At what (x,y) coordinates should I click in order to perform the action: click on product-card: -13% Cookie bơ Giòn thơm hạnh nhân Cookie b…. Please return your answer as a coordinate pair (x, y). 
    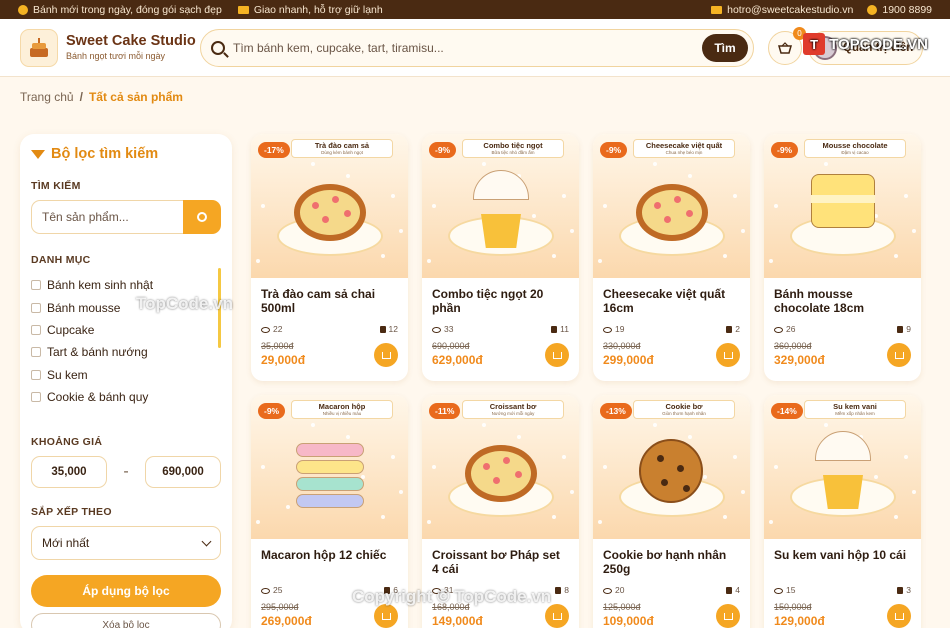
    Looking at the image, I should click on (671, 511).